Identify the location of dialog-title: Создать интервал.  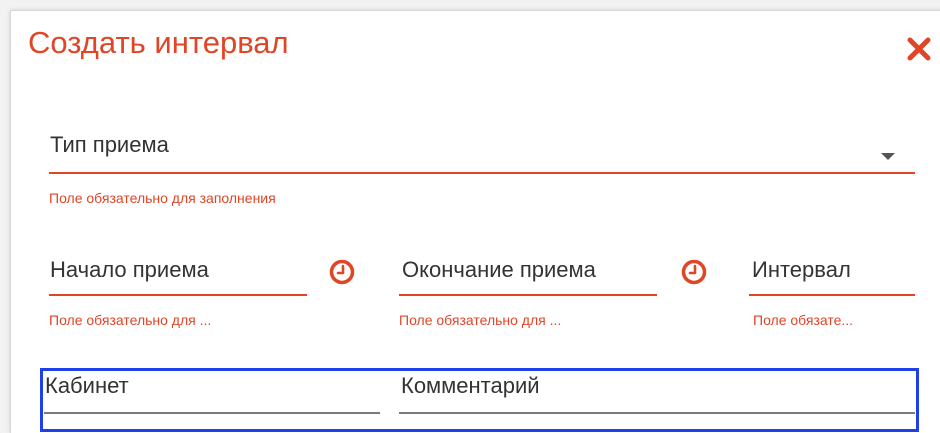
(158, 42).